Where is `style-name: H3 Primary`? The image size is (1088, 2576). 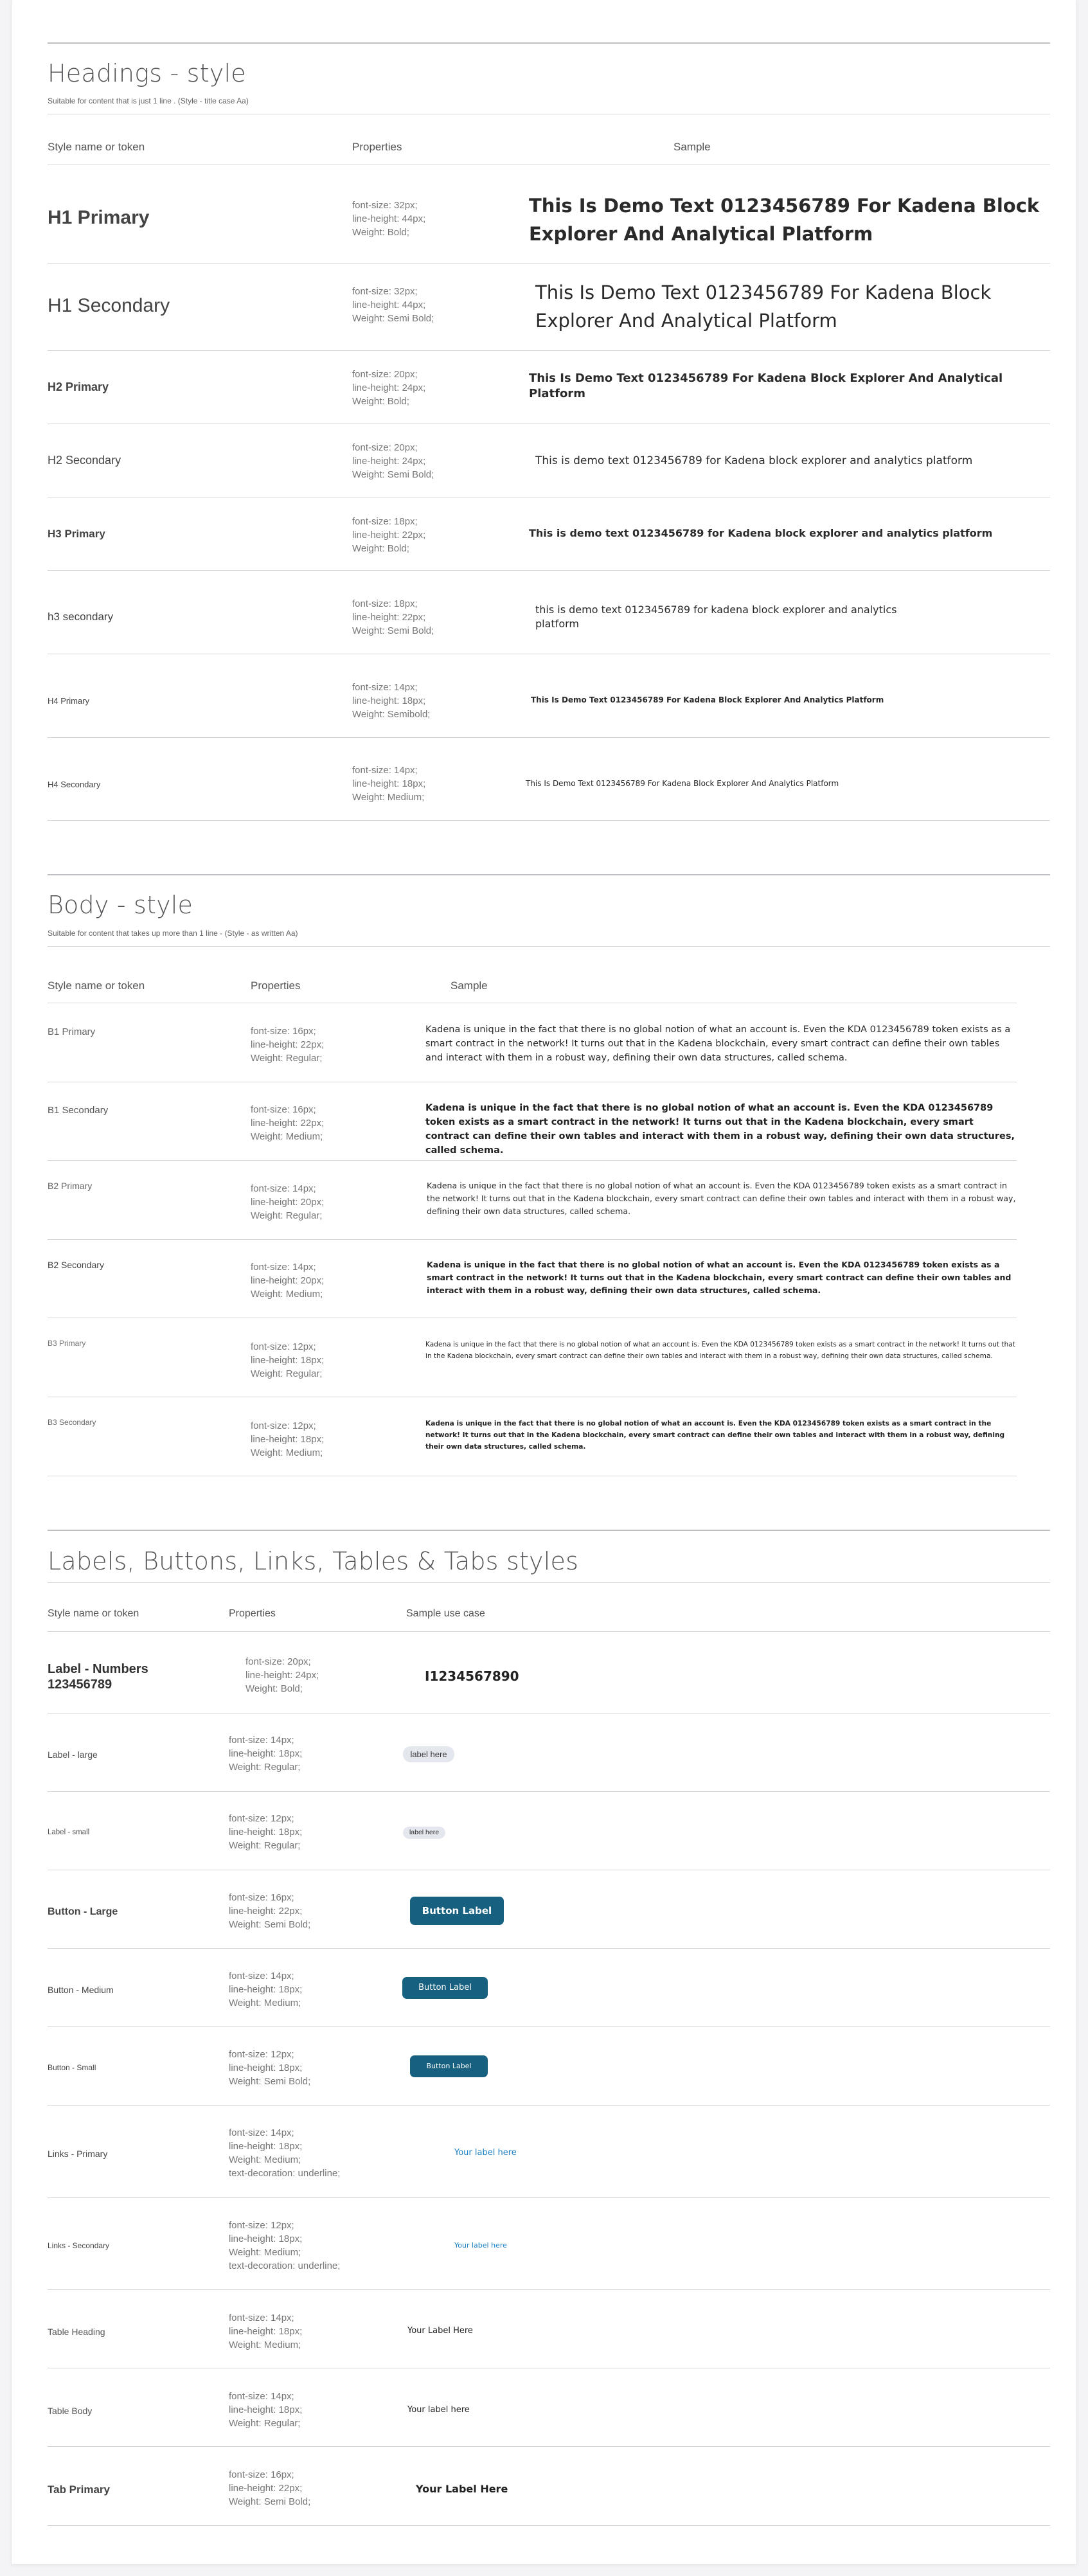 style-name: H3 Primary is located at coordinates (76, 534).